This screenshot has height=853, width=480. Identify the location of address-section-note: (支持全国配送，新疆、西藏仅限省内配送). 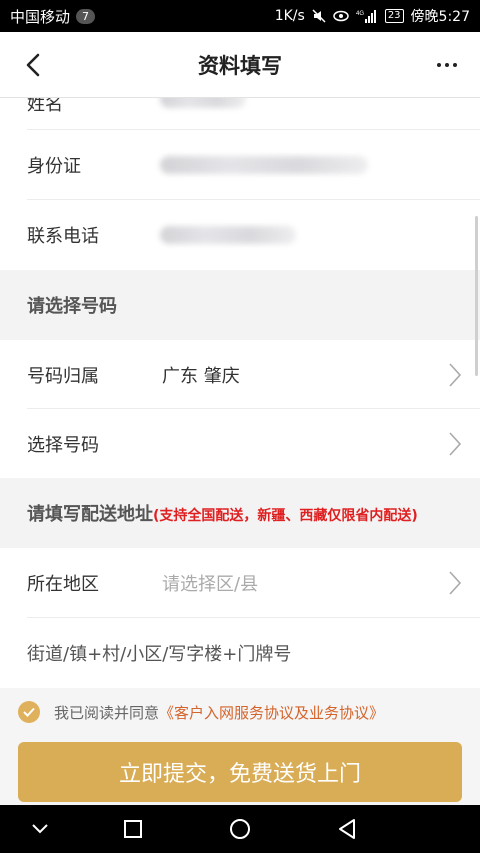
(285, 516).